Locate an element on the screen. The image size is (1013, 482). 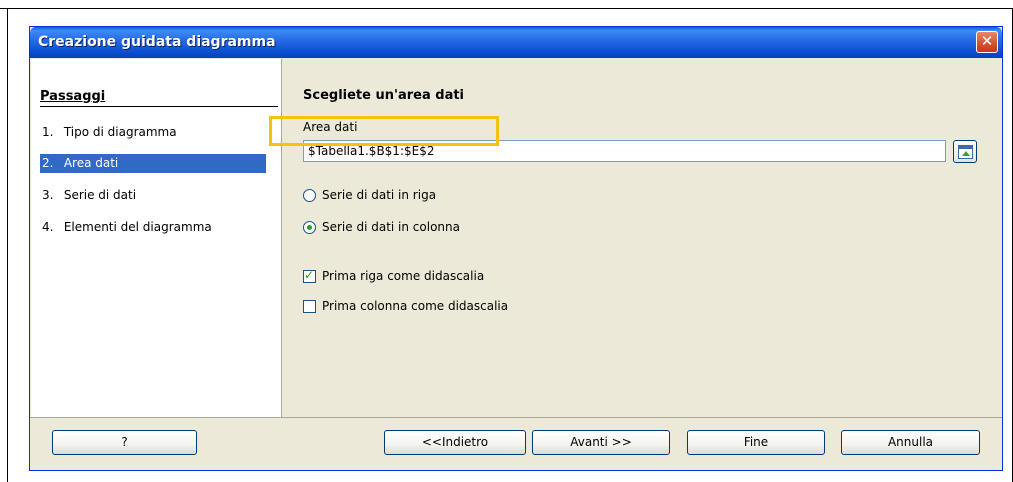
step-number: 1. is located at coordinates (48, 132).